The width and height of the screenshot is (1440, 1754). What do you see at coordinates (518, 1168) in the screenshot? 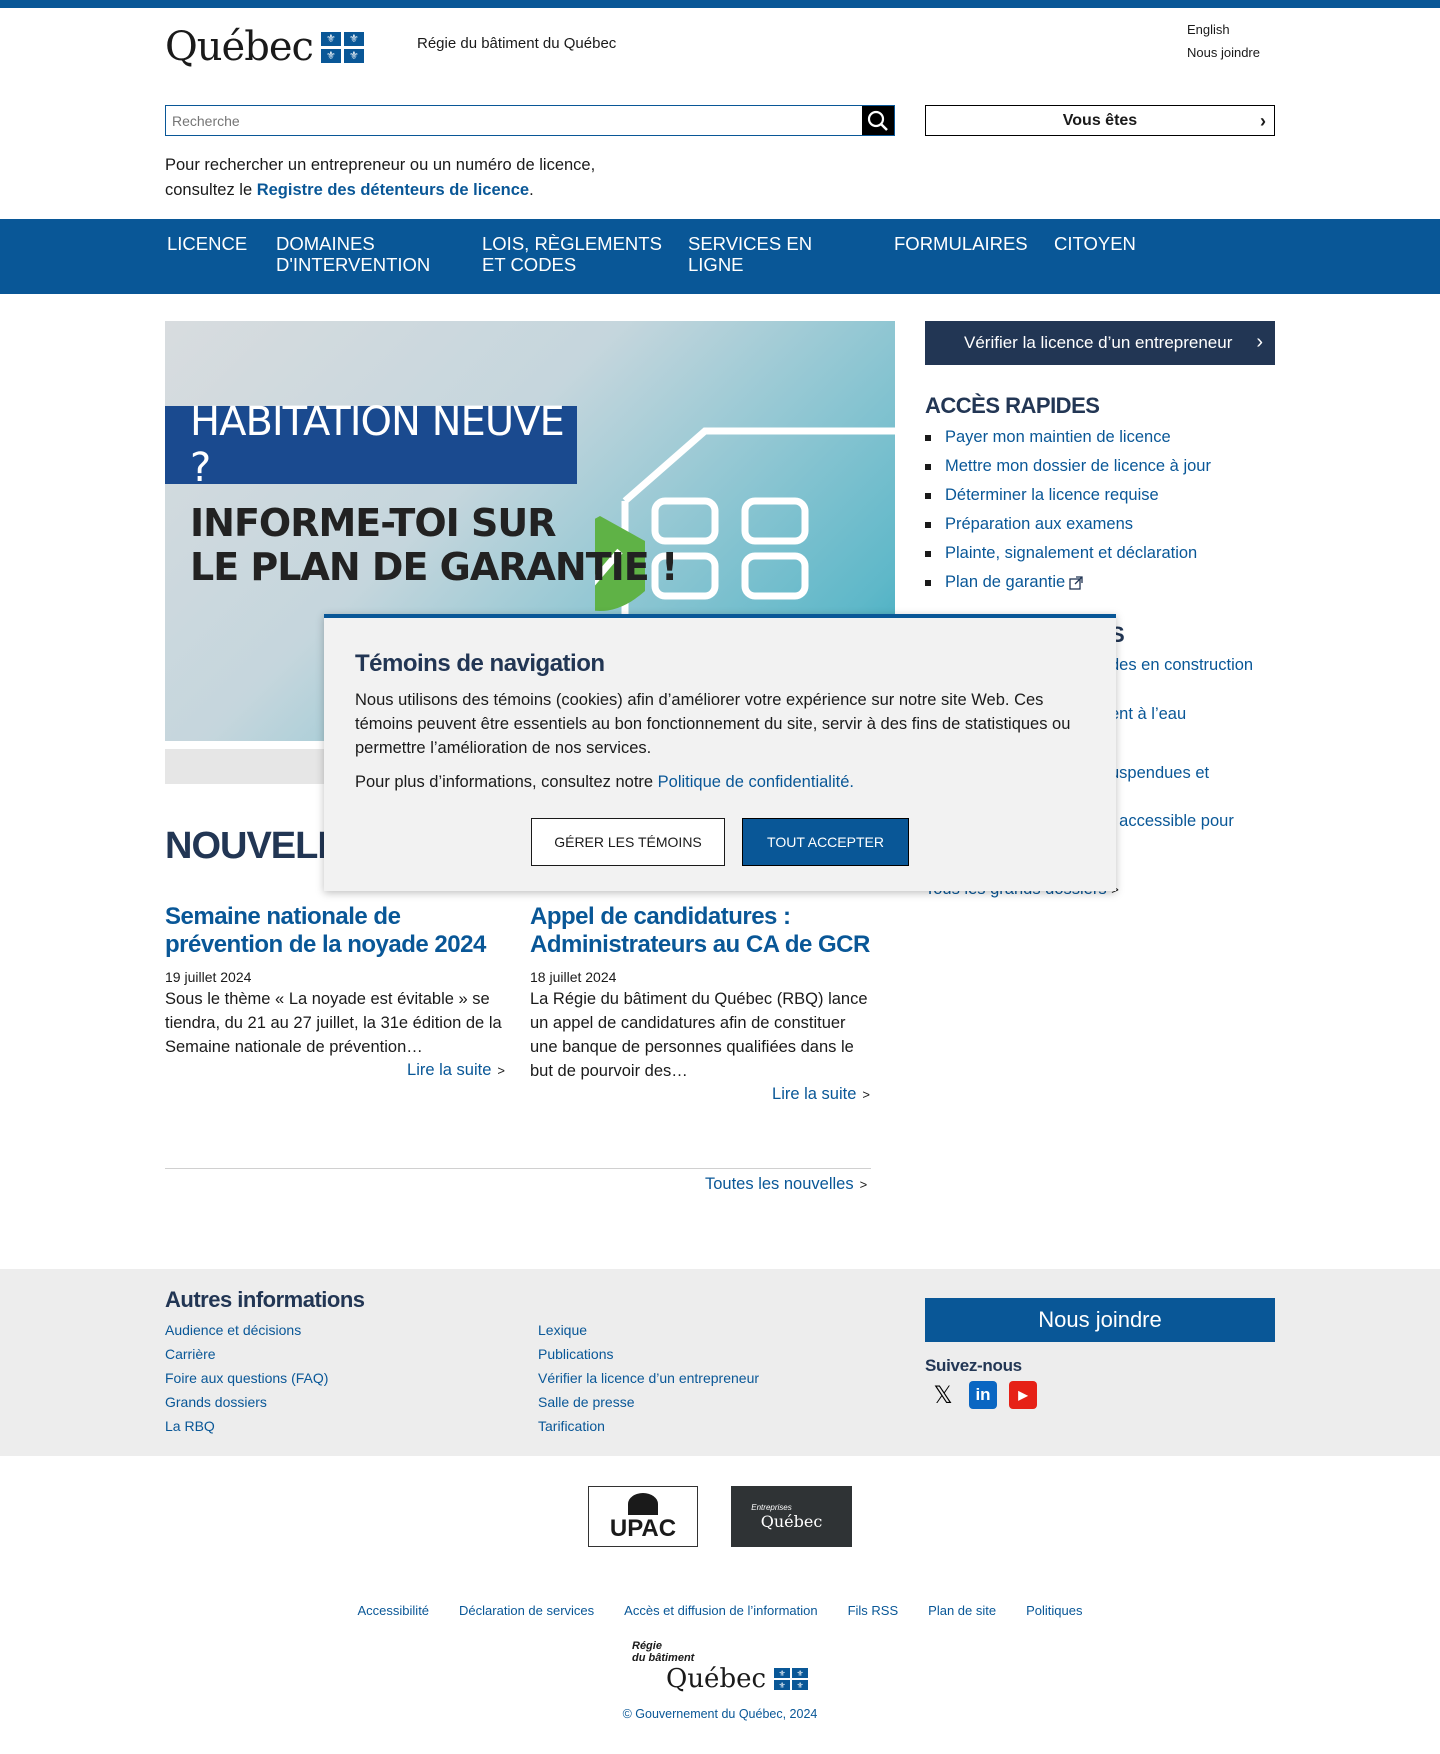
I see `divider` at bounding box center [518, 1168].